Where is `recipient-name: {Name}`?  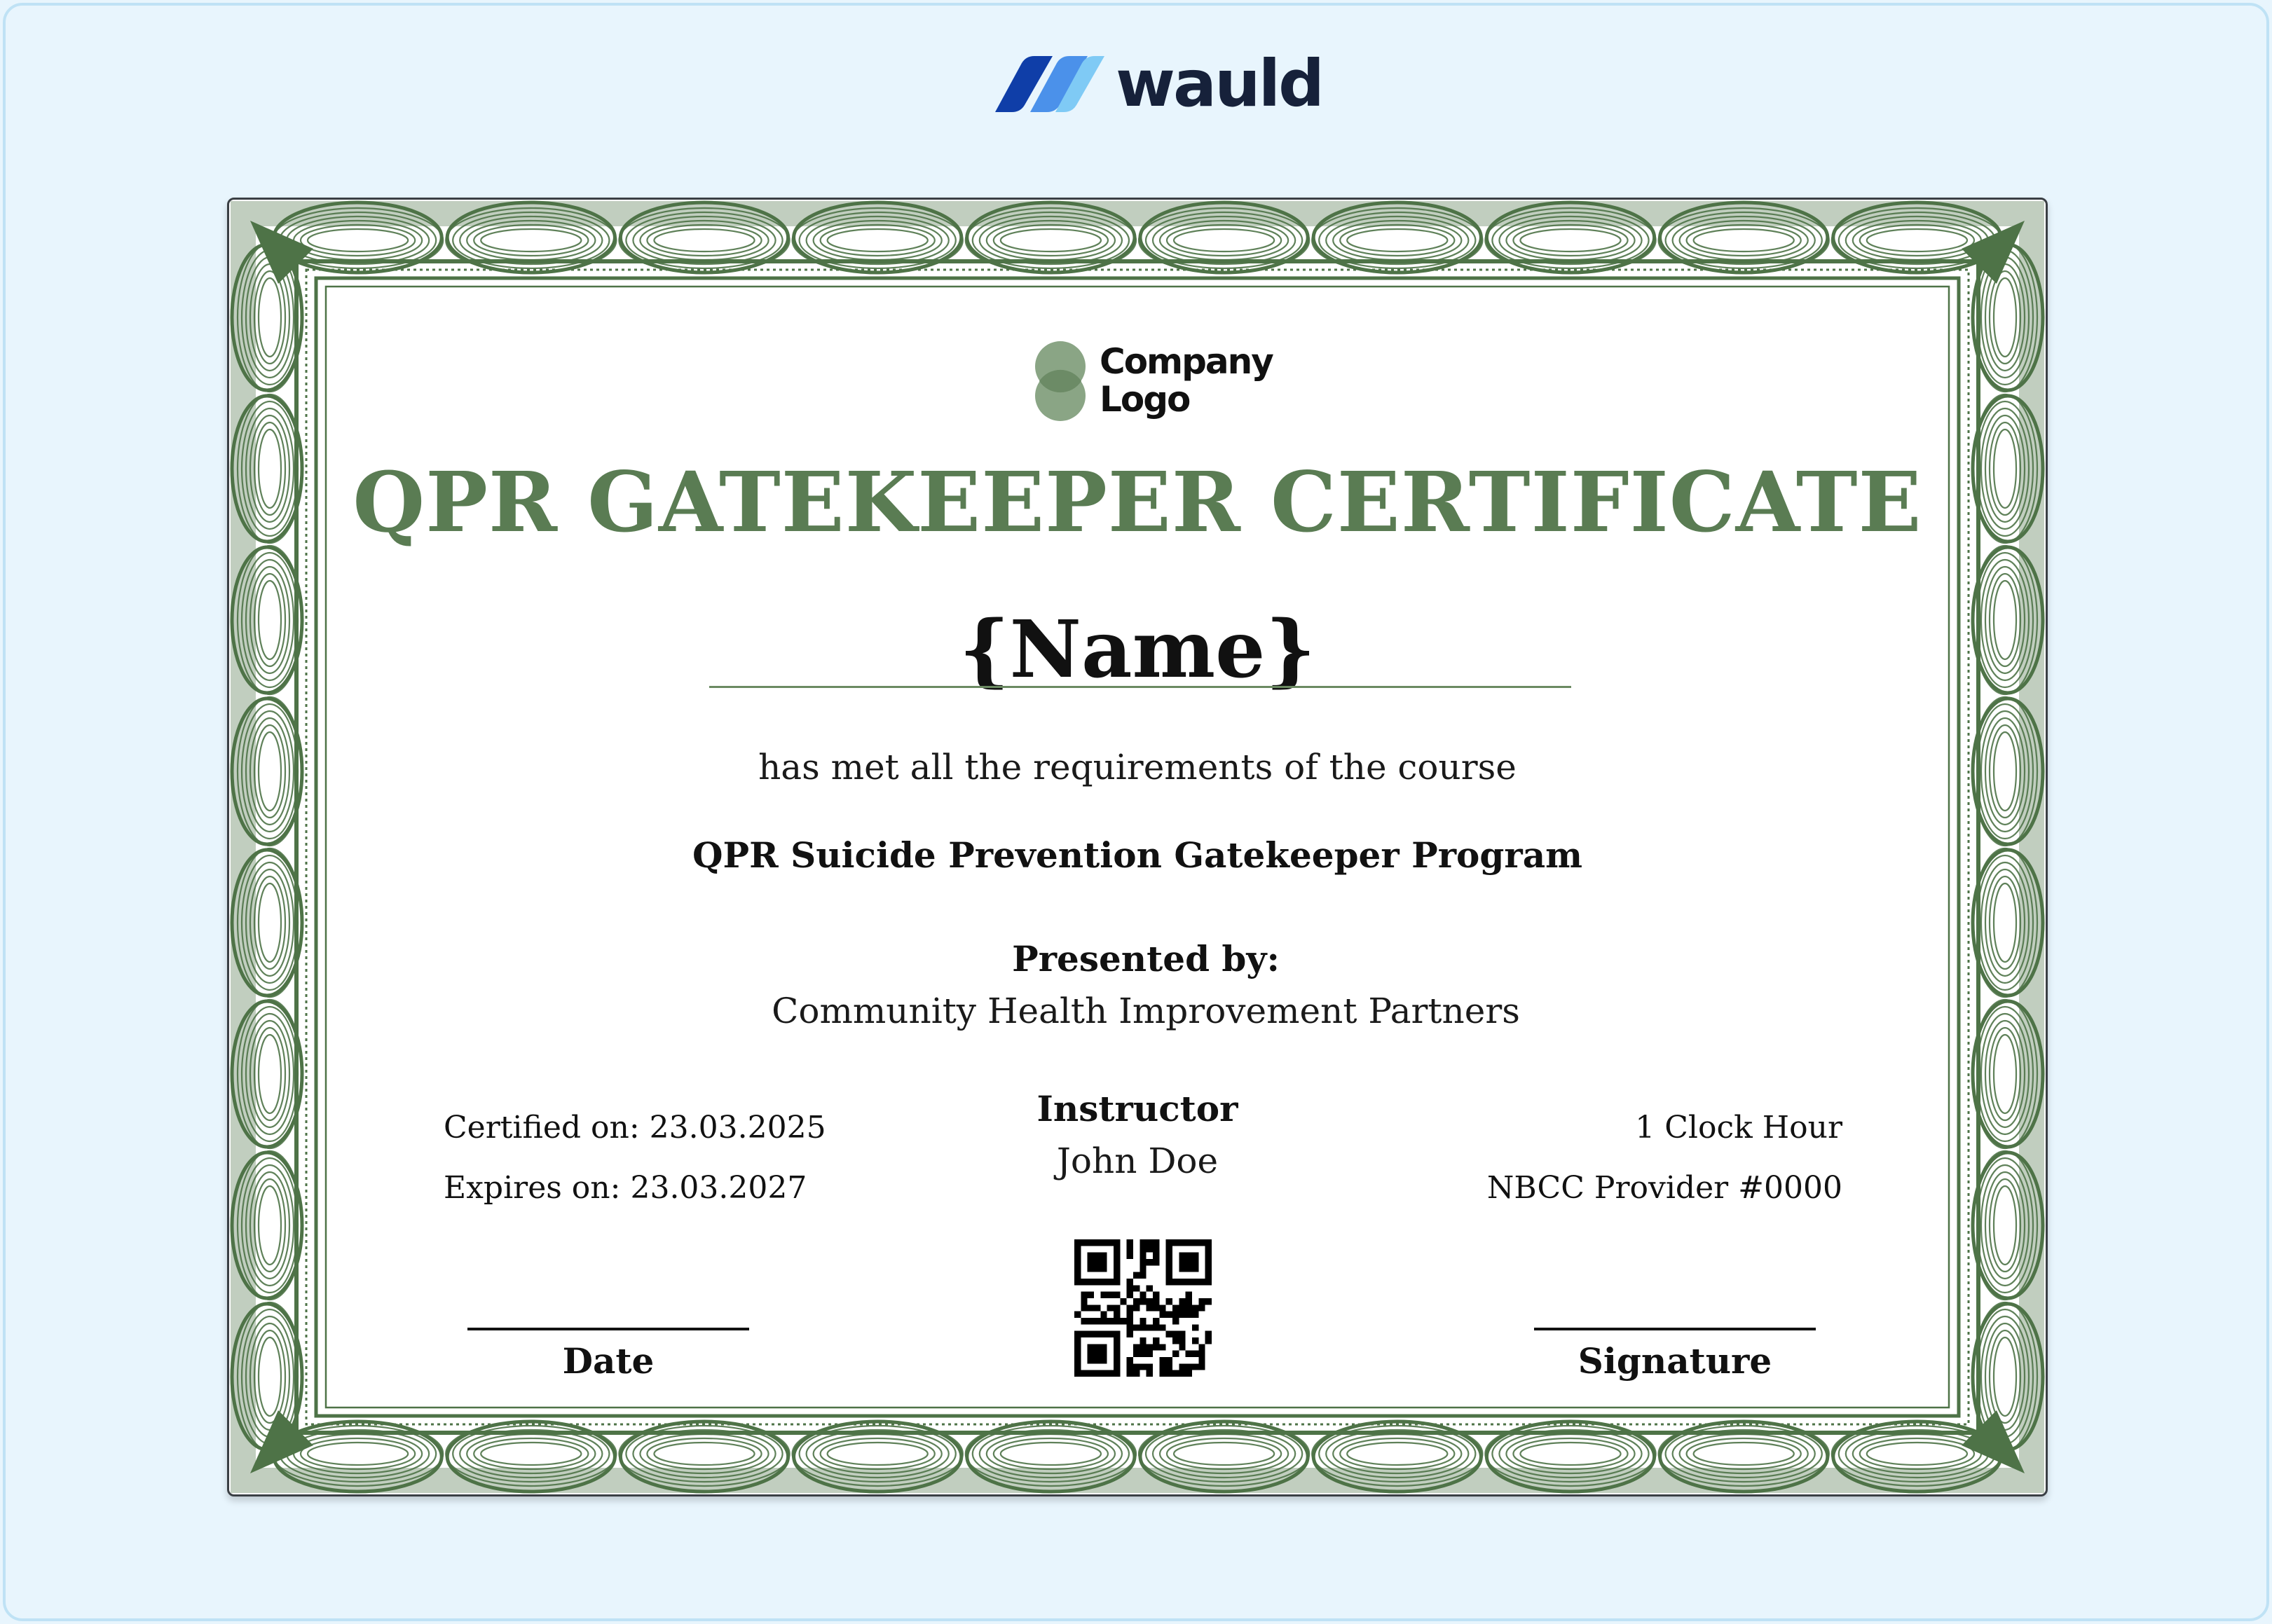 recipient-name: {Name} is located at coordinates (1137, 650).